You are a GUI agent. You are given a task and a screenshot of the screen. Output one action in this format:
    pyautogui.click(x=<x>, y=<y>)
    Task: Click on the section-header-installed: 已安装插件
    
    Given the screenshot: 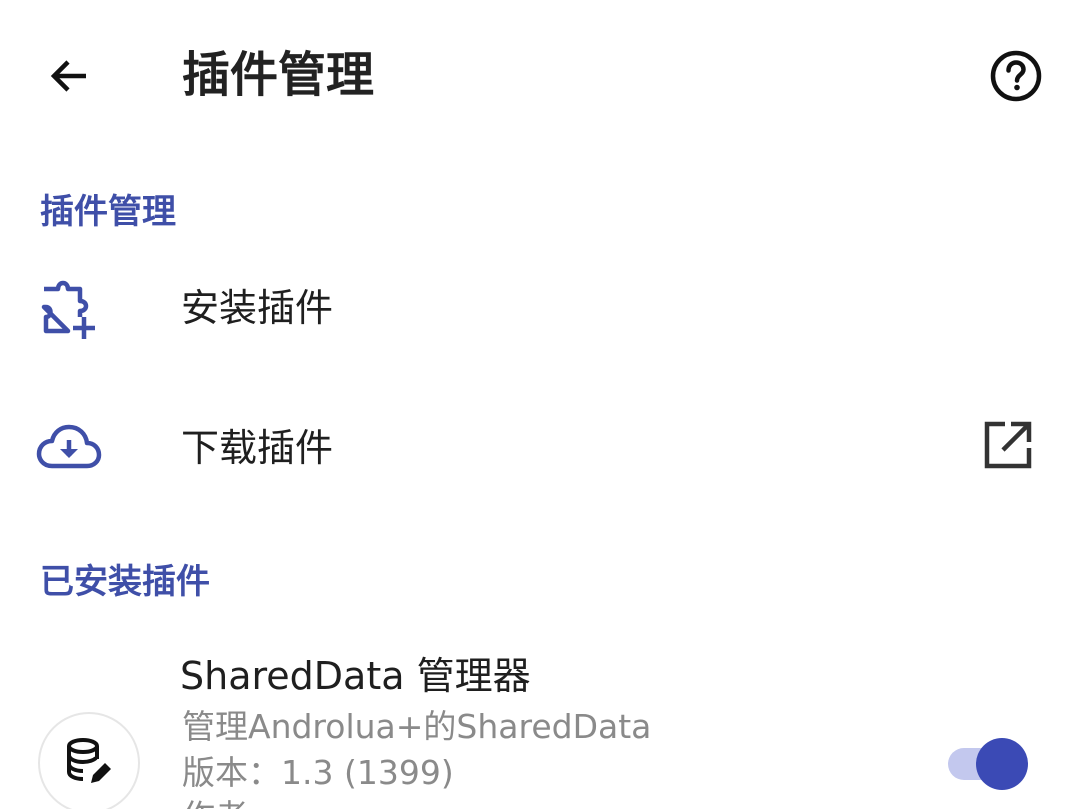 What is the action you would take?
    pyautogui.click(x=125, y=582)
    